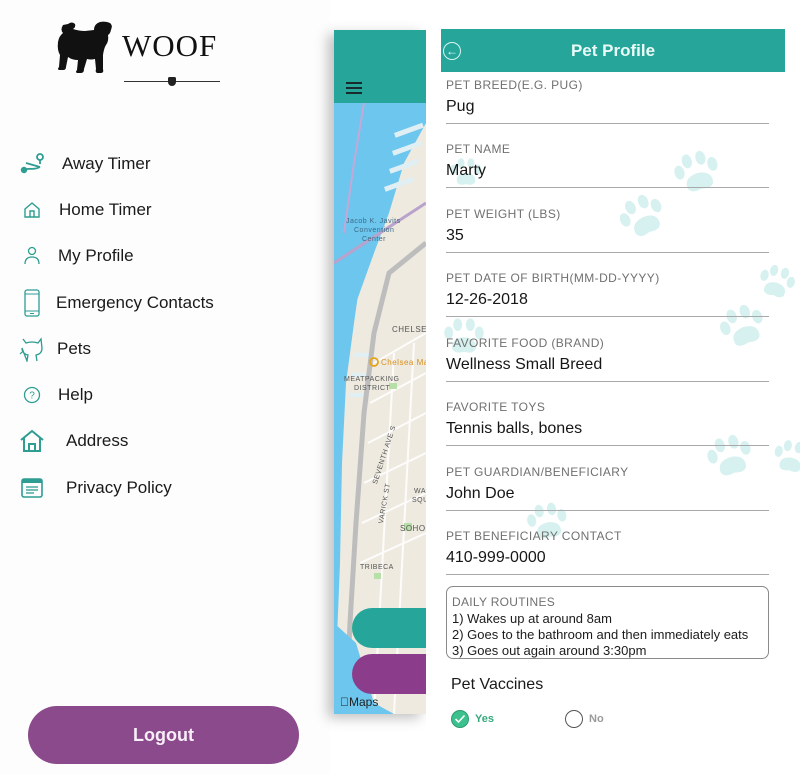  What do you see at coordinates (574, 719) in the screenshot?
I see `empty-circle-icon` at bounding box center [574, 719].